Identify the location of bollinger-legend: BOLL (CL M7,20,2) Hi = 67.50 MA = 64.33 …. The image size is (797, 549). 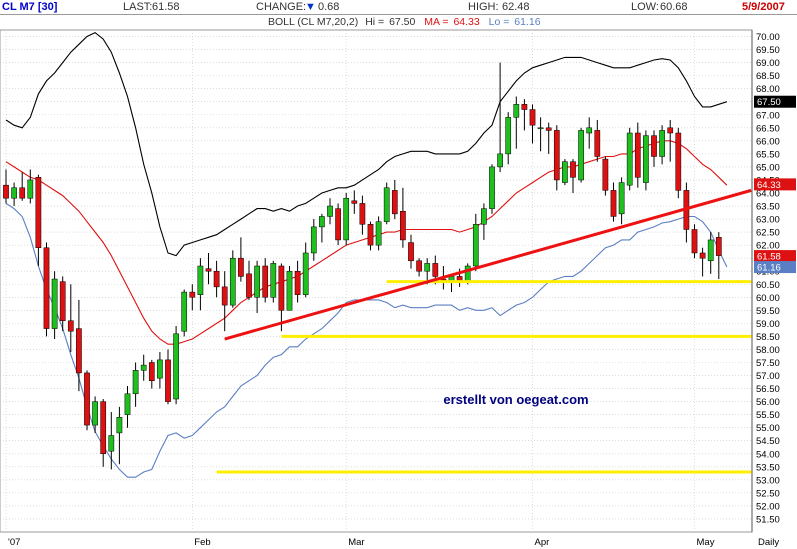
(404, 22).